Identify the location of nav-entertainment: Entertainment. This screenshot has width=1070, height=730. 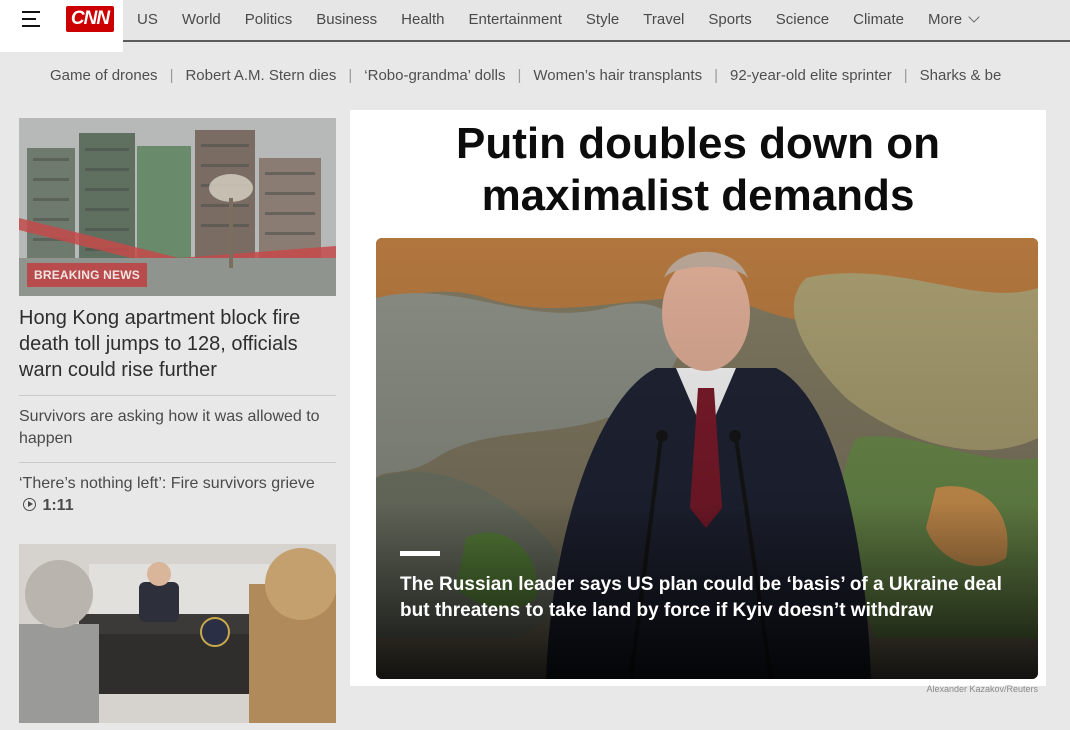
(515, 19).